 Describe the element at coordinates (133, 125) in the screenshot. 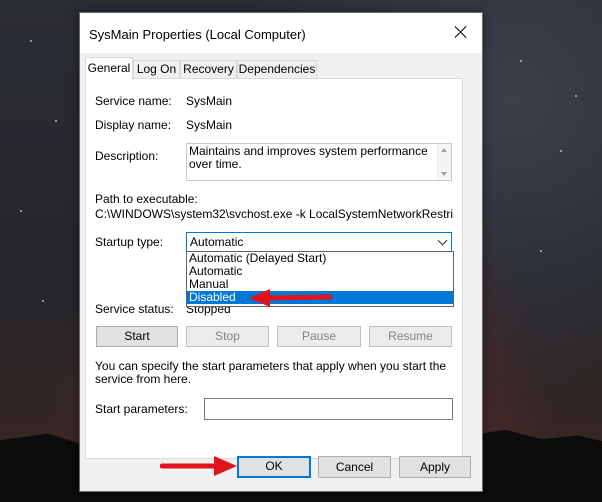

I see `display-name-label: Display name:` at that location.